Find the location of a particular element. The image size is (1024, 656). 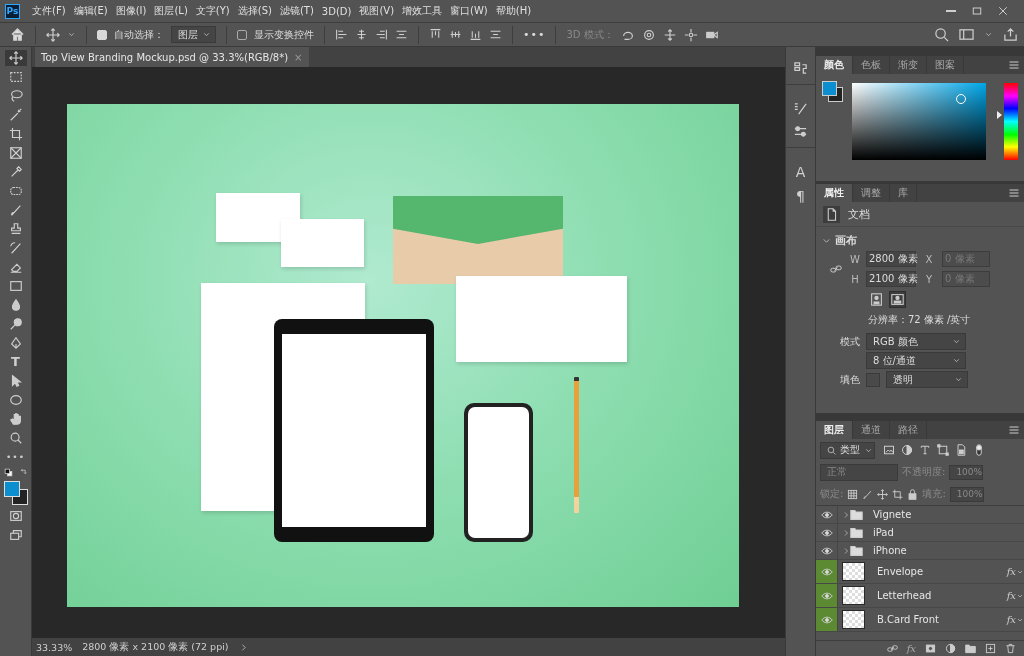

image-filter-icon is located at coordinates (889, 450).